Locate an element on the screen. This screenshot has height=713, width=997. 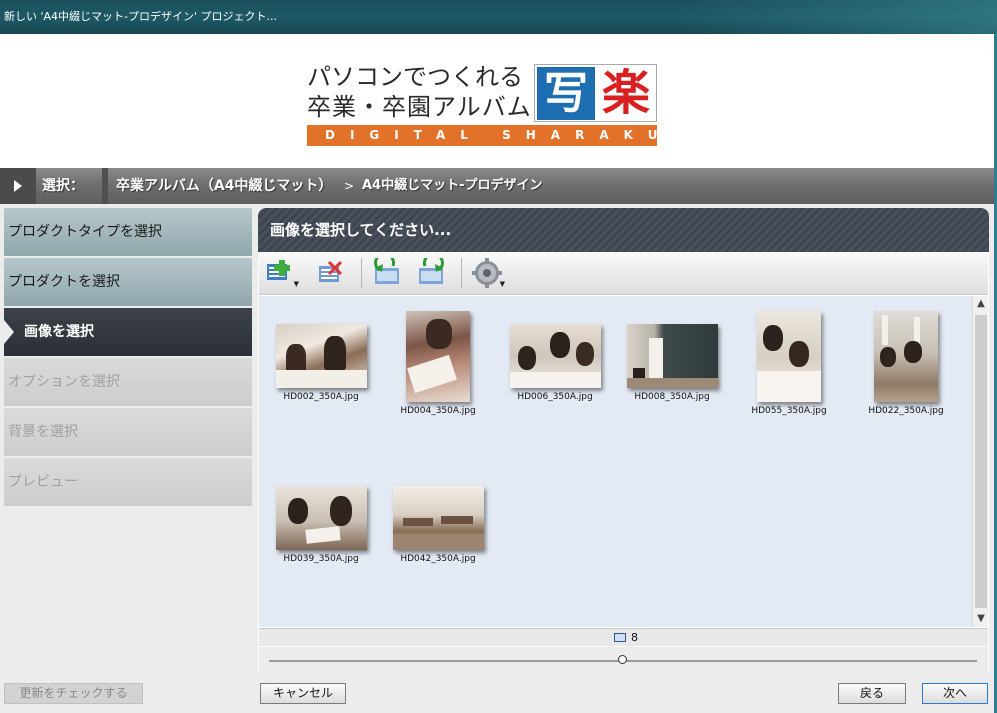
back-button: 戻る is located at coordinates (872, 693).